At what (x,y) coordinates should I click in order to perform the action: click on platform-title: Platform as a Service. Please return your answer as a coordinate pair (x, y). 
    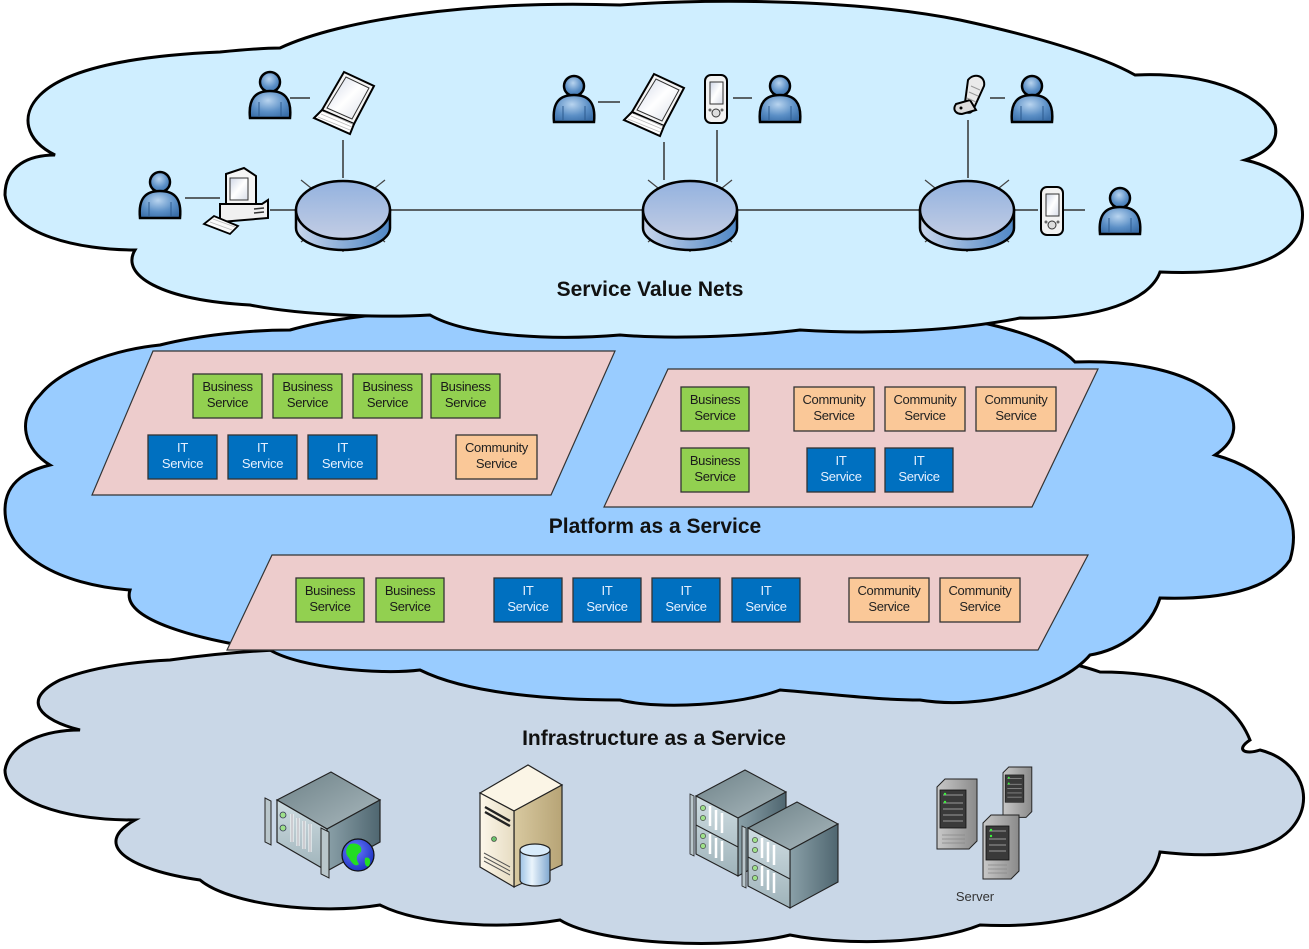
    Looking at the image, I should click on (655, 526).